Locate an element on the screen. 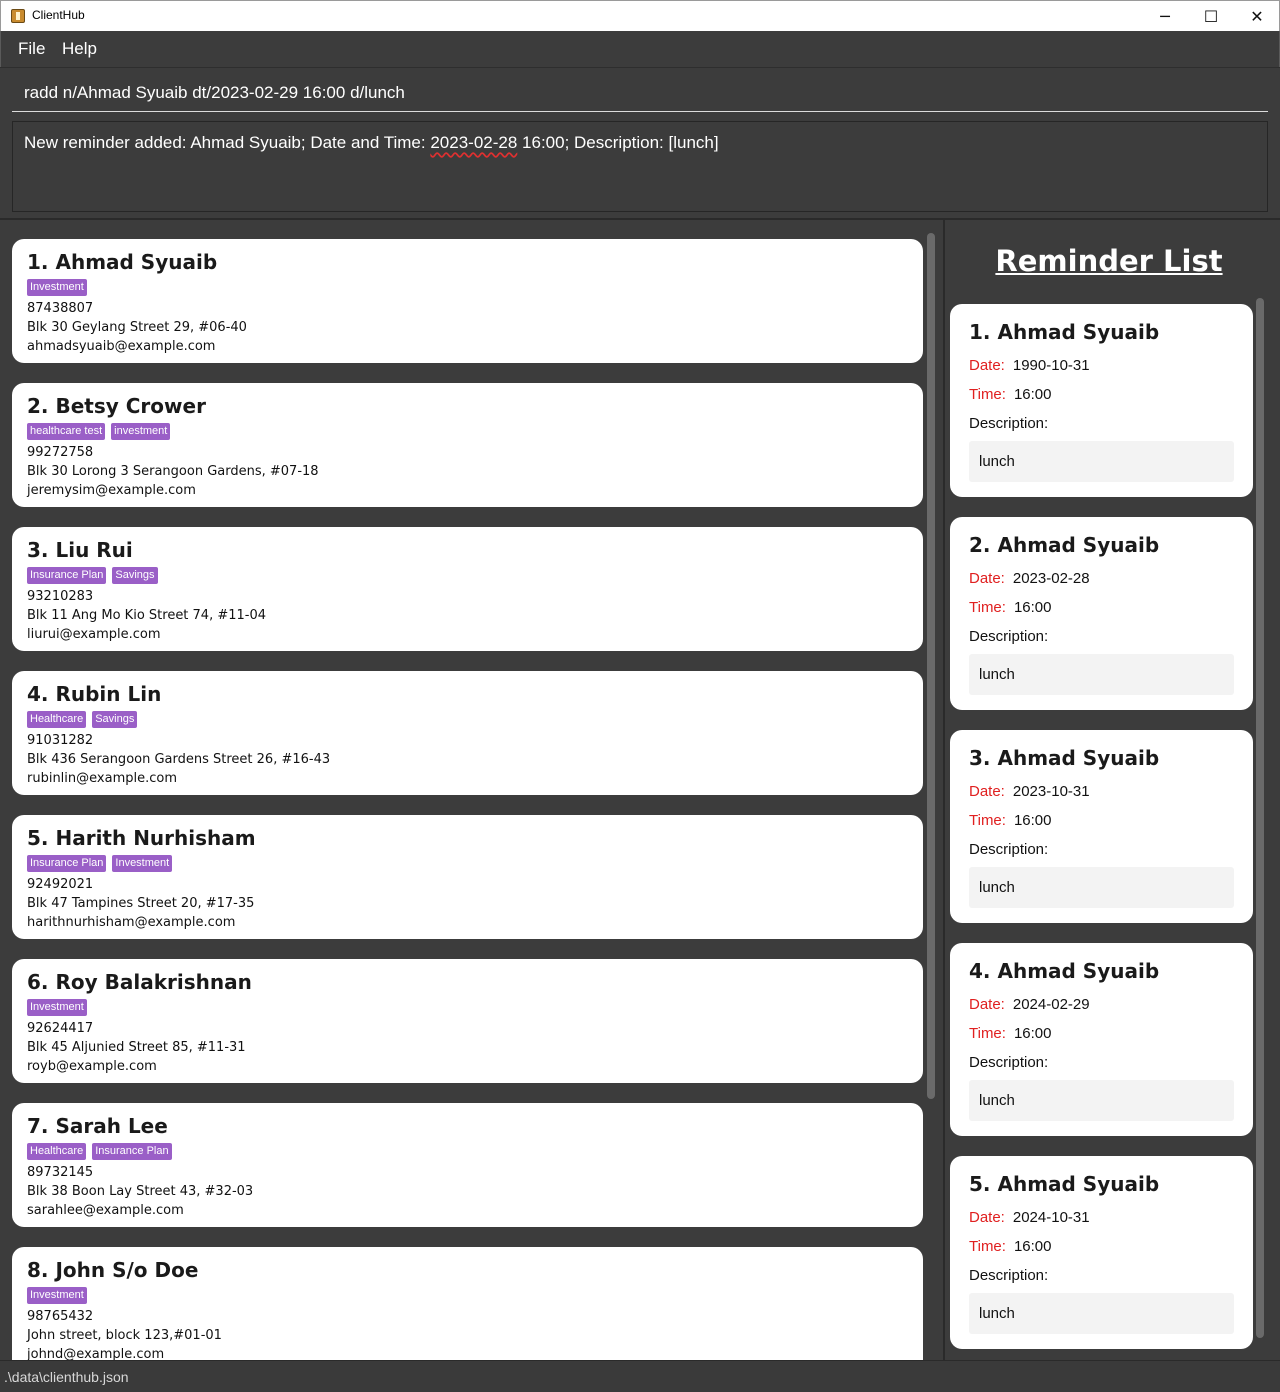 Image resolution: width=1280 pixels, height=1392 pixels. result-date: 2023-02-28 is located at coordinates (474, 142).